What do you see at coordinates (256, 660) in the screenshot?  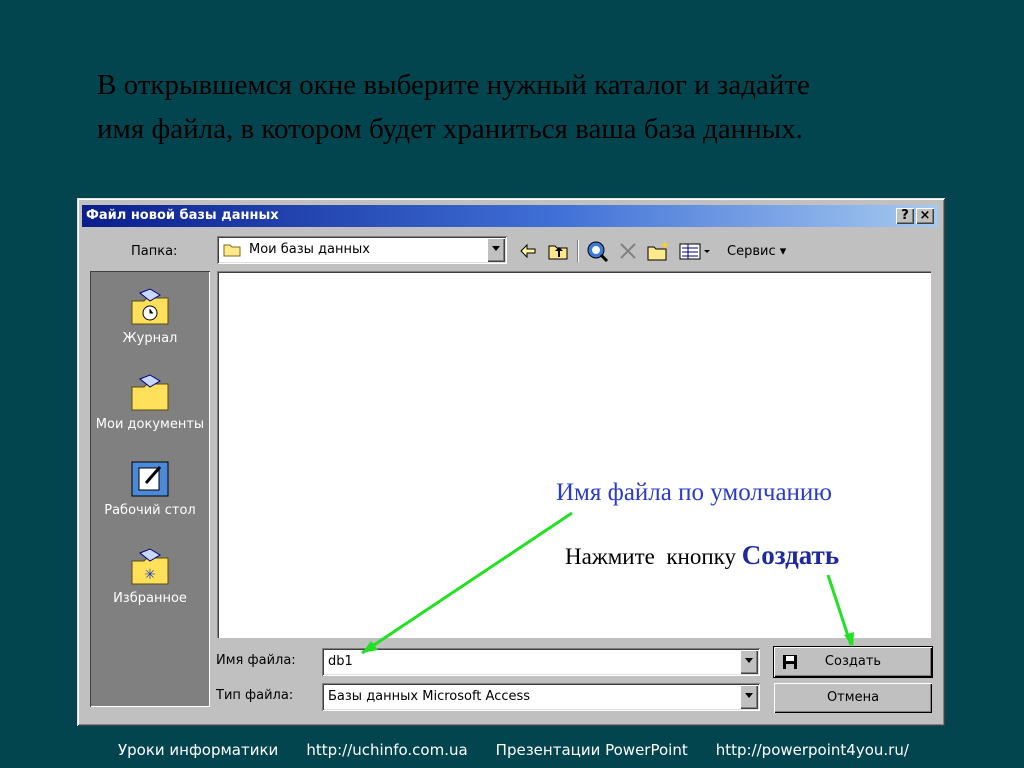 I see `filename-label: Имя файла:` at bounding box center [256, 660].